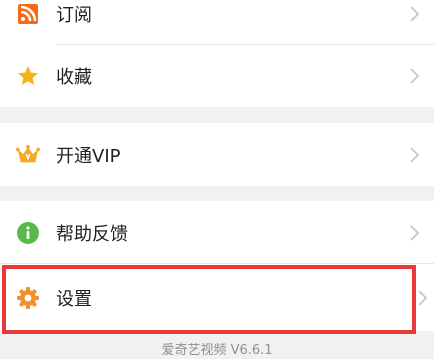 Image resolution: width=434 pixels, height=359 pixels. What do you see at coordinates (74, 299) in the screenshot?
I see `menu-item-settings-label: 设置` at bounding box center [74, 299].